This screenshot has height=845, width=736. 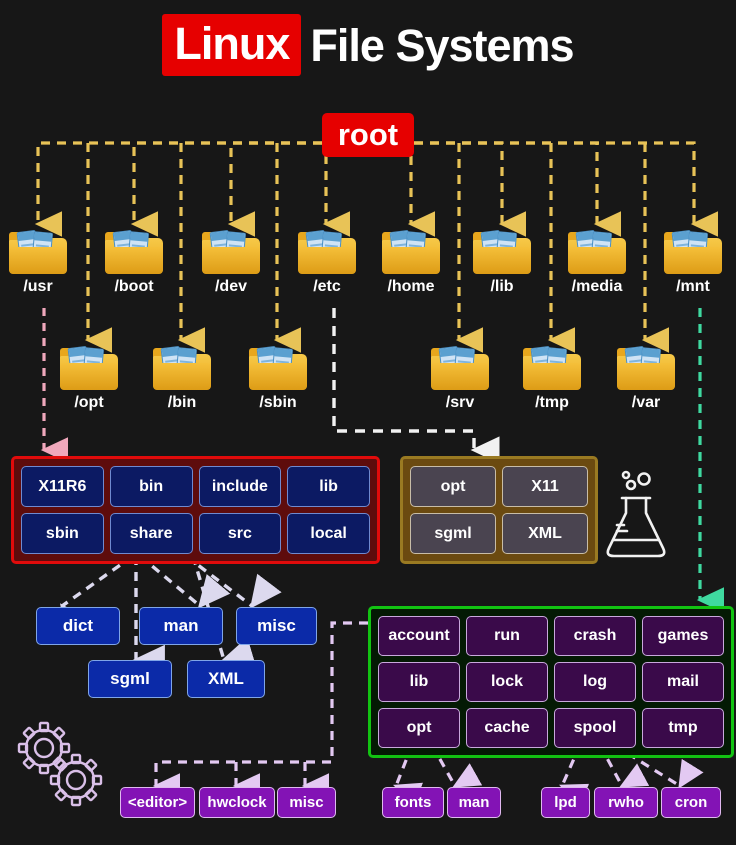 I want to click on folder-srv: /srv, so click(x=460, y=378).